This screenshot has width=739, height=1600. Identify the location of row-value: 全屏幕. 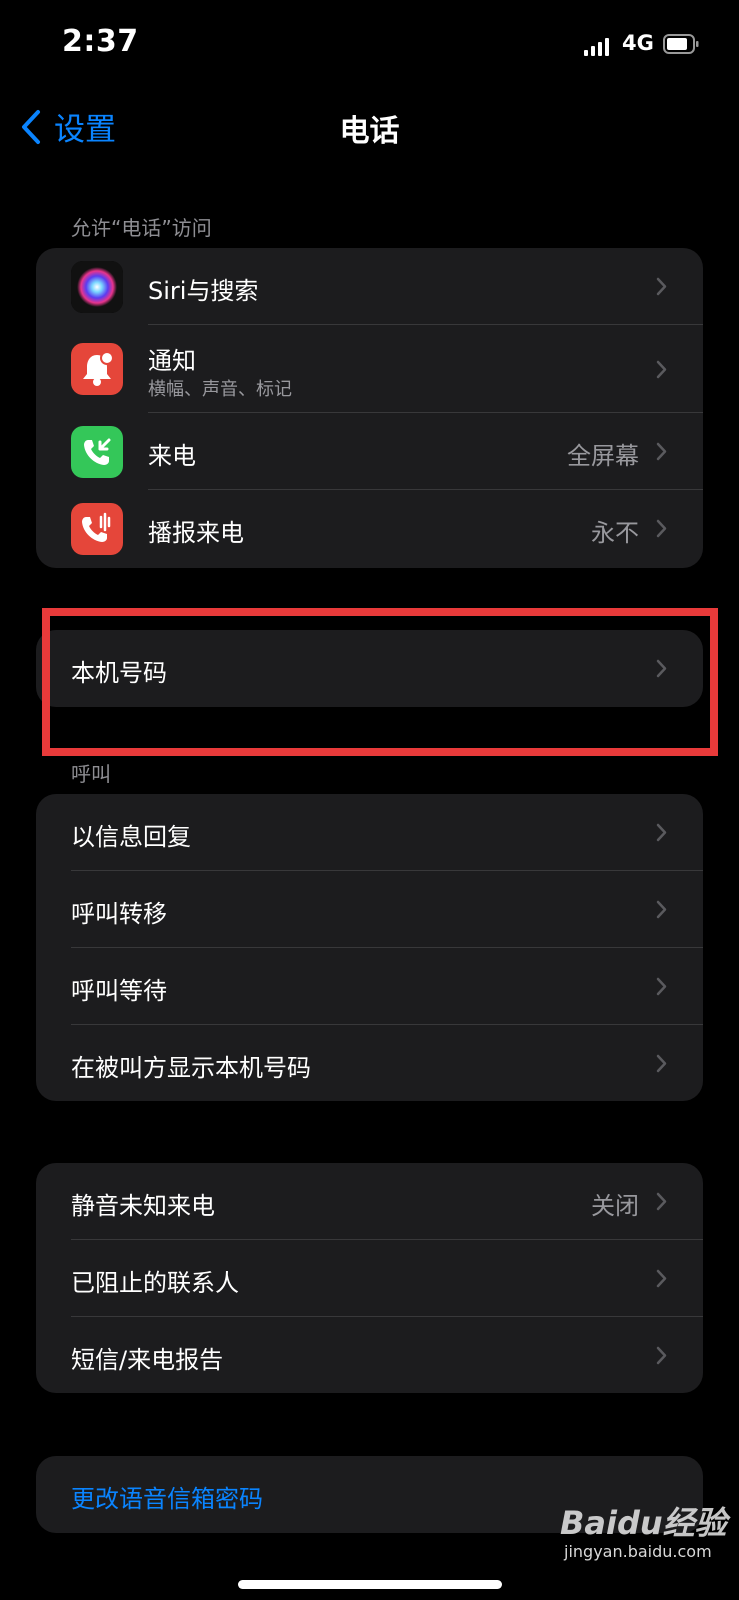
(603, 456).